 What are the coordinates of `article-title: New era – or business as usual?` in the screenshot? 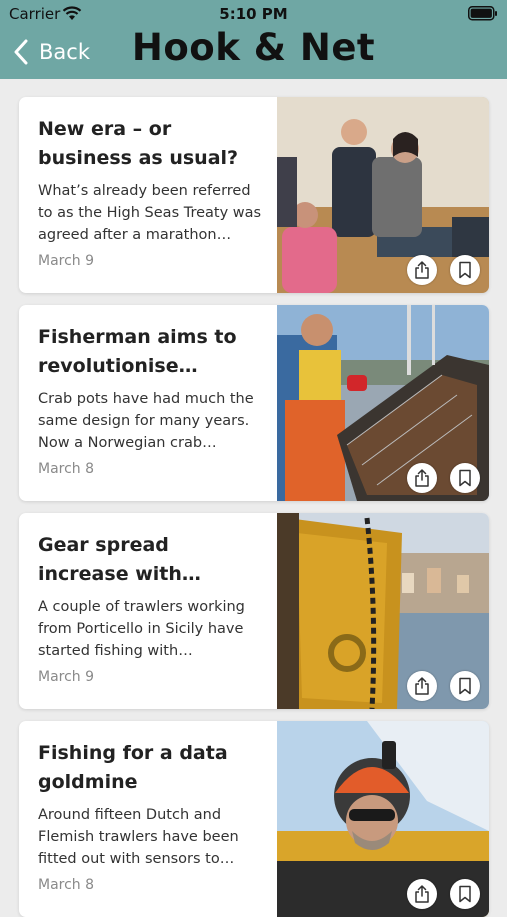 It's located at (138, 143).